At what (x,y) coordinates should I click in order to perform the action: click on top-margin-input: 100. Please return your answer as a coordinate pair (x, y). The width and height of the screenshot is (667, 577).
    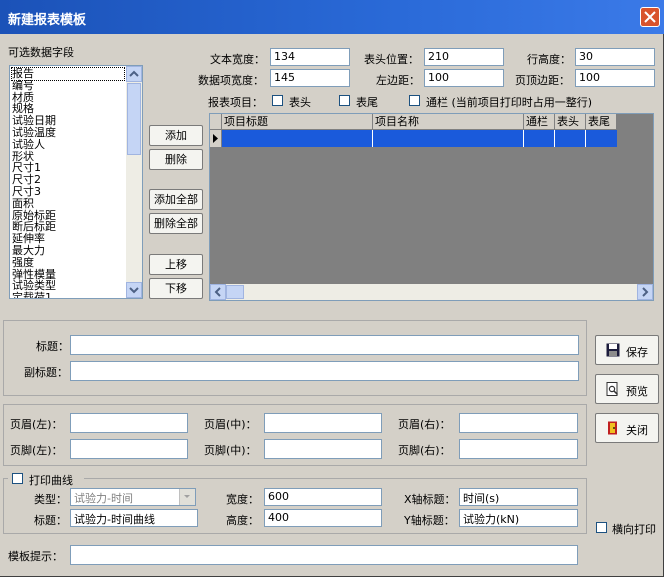
    Looking at the image, I should click on (615, 78).